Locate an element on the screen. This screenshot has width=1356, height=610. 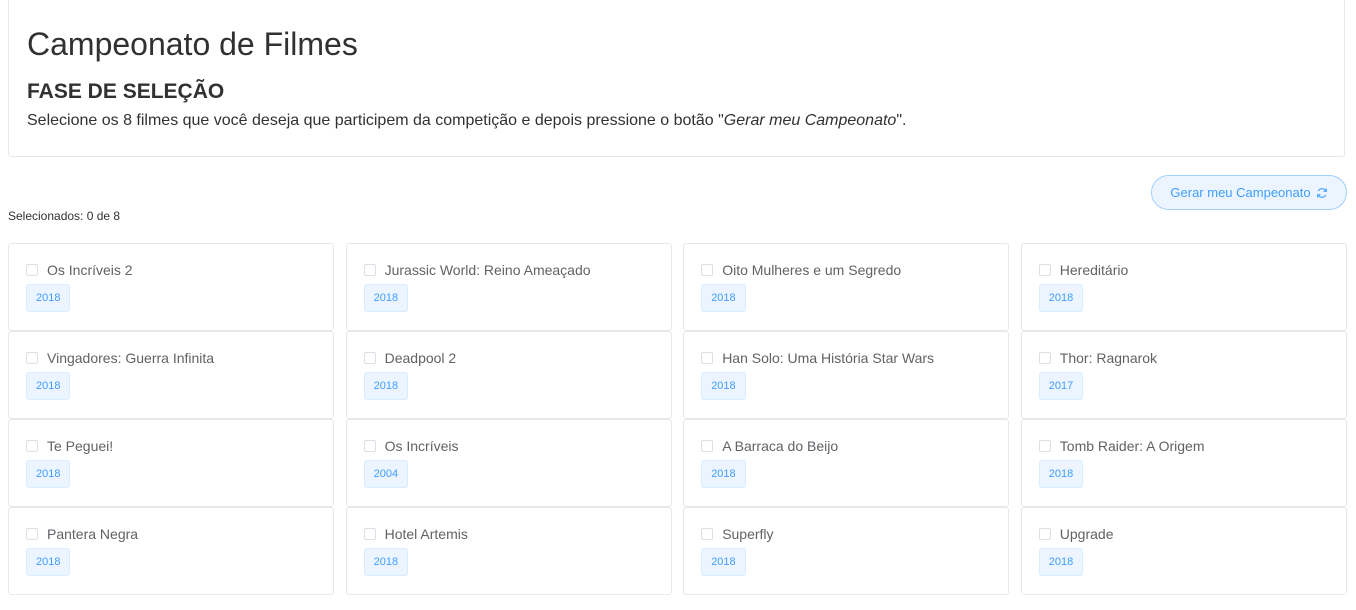
film-card: Os Incríveis 2 2018 is located at coordinates (171, 287).